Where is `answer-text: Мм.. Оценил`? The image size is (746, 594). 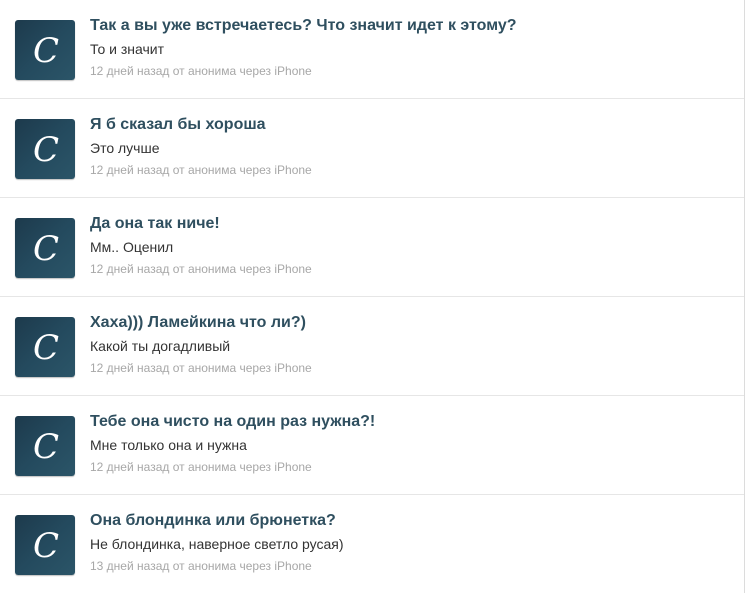 answer-text: Мм.. Оценил is located at coordinates (132, 247).